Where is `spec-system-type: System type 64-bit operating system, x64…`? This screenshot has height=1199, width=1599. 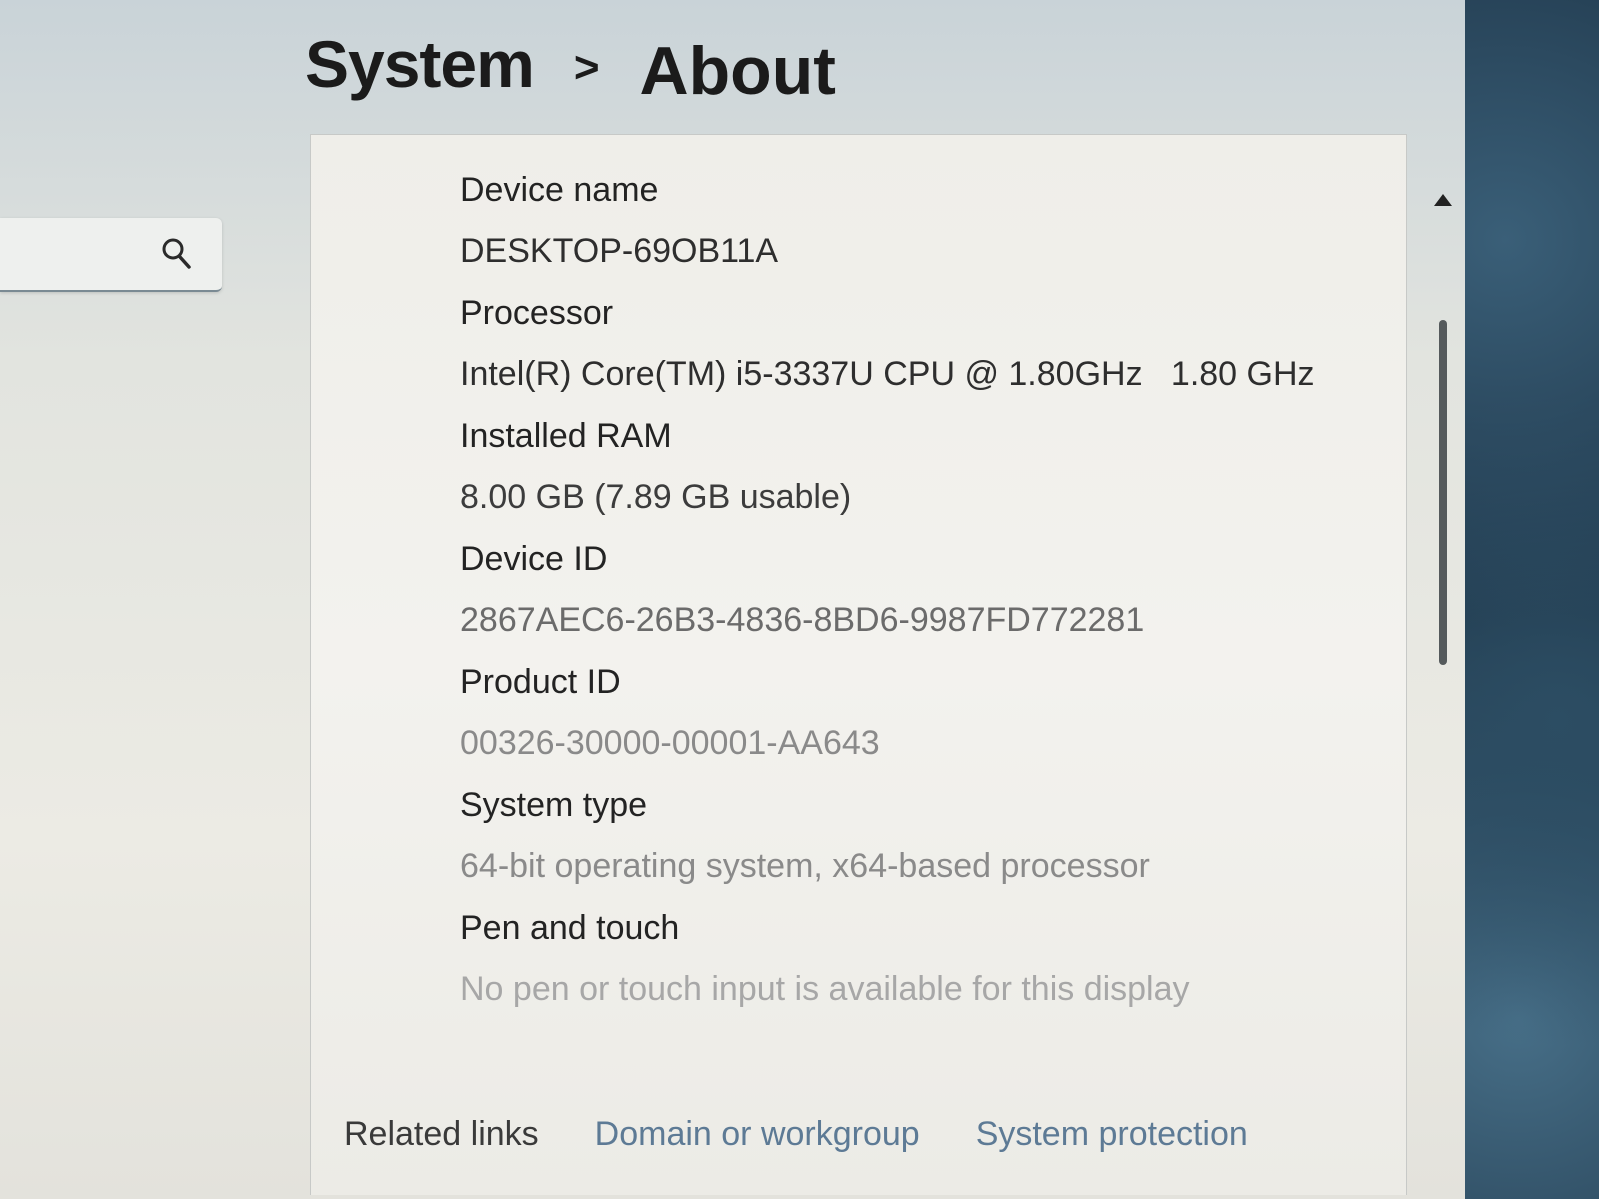 spec-system-type: System type 64-bit operating system, x64… is located at coordinates (887, 844).